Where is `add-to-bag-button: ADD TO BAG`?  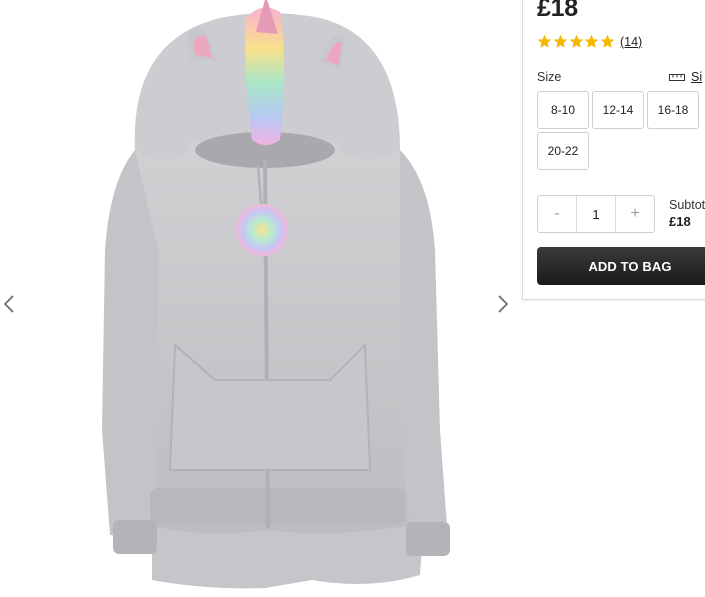 add-to-bag-button: ADD TO BAG is located at coordinates (621, 266).